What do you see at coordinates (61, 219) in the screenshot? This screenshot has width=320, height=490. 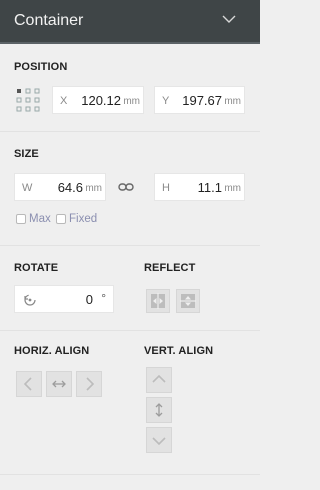 I see `fixed-checkbox-box` at bounding box center [61, 219].